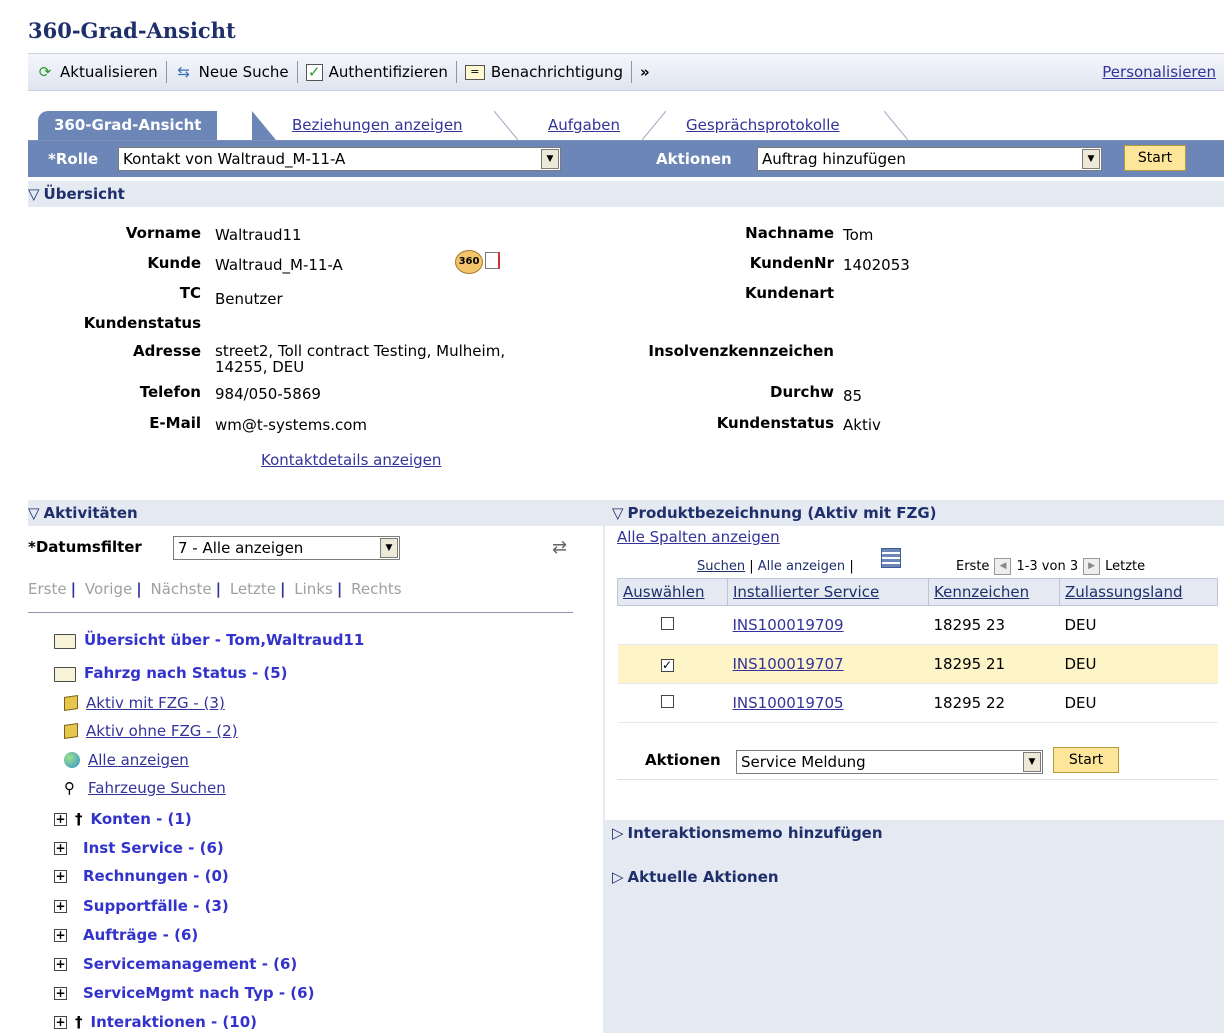 The image size is (1224, 1033). Describe the element at coordinates (1086, 760) in the screenshot. I see `product-start-button: Start` at that location.